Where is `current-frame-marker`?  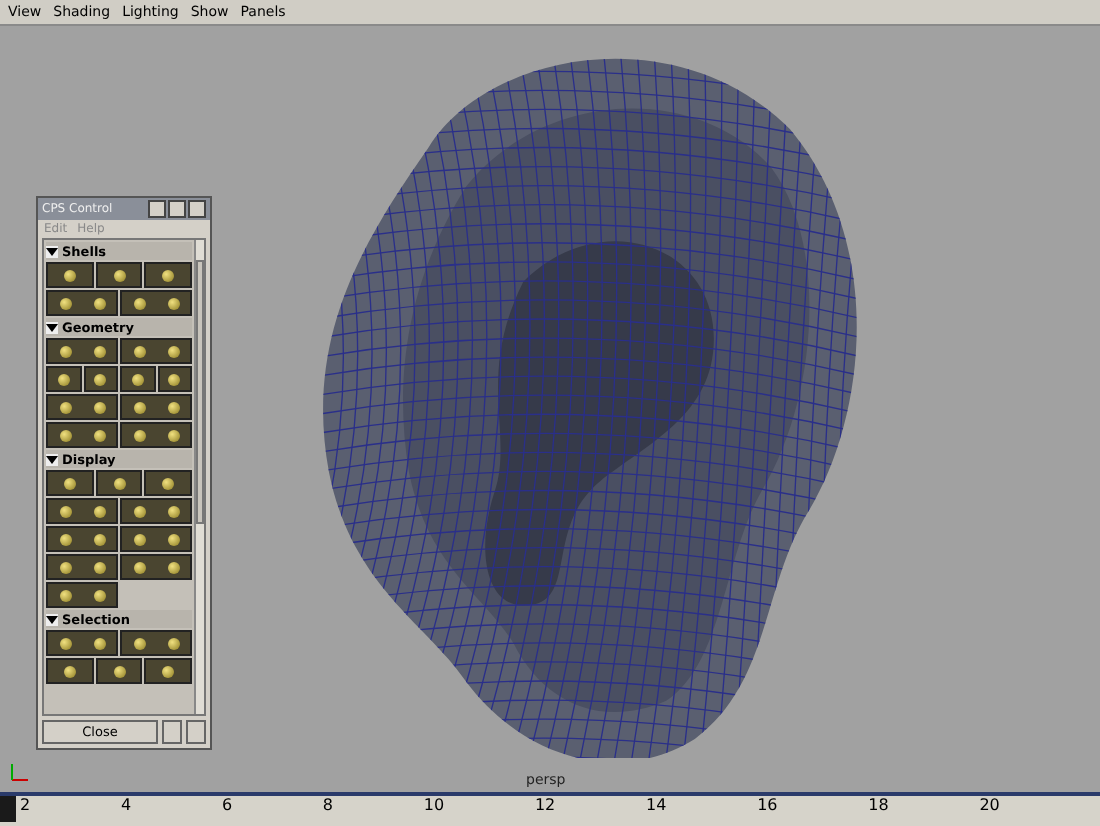 current-frame-marker is located at coordinates (8, 809).